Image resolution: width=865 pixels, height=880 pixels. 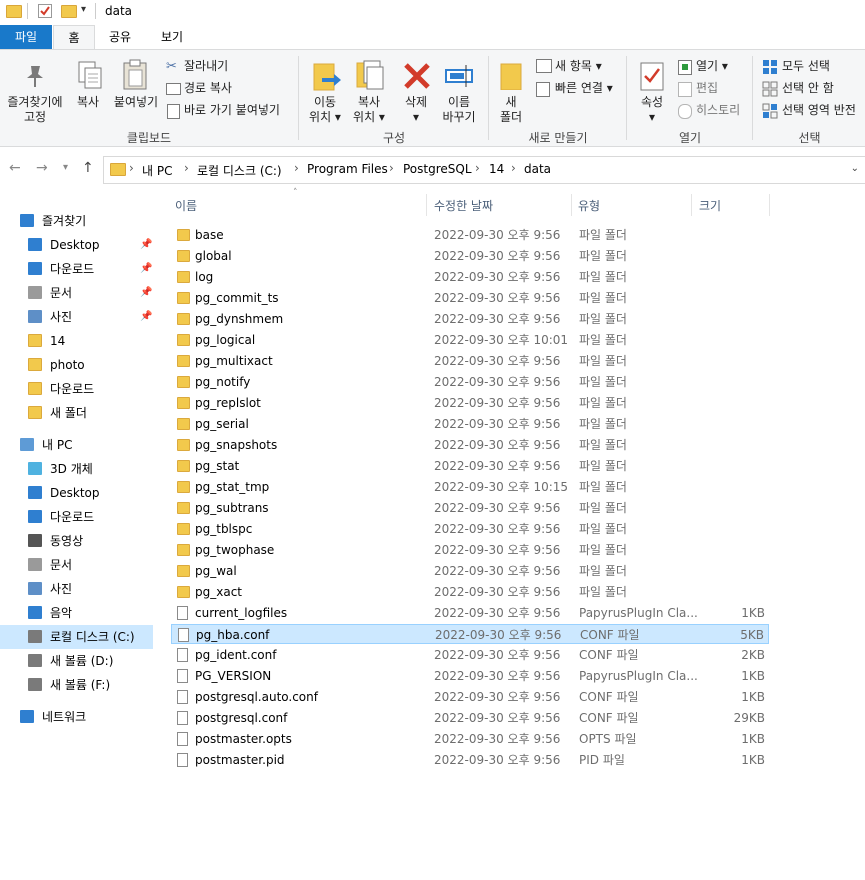 What do you see at coordinates (459, 110) in the screenshot?
I see `rename-button: 이름 바꾸기` at bounding box center [459, 110].